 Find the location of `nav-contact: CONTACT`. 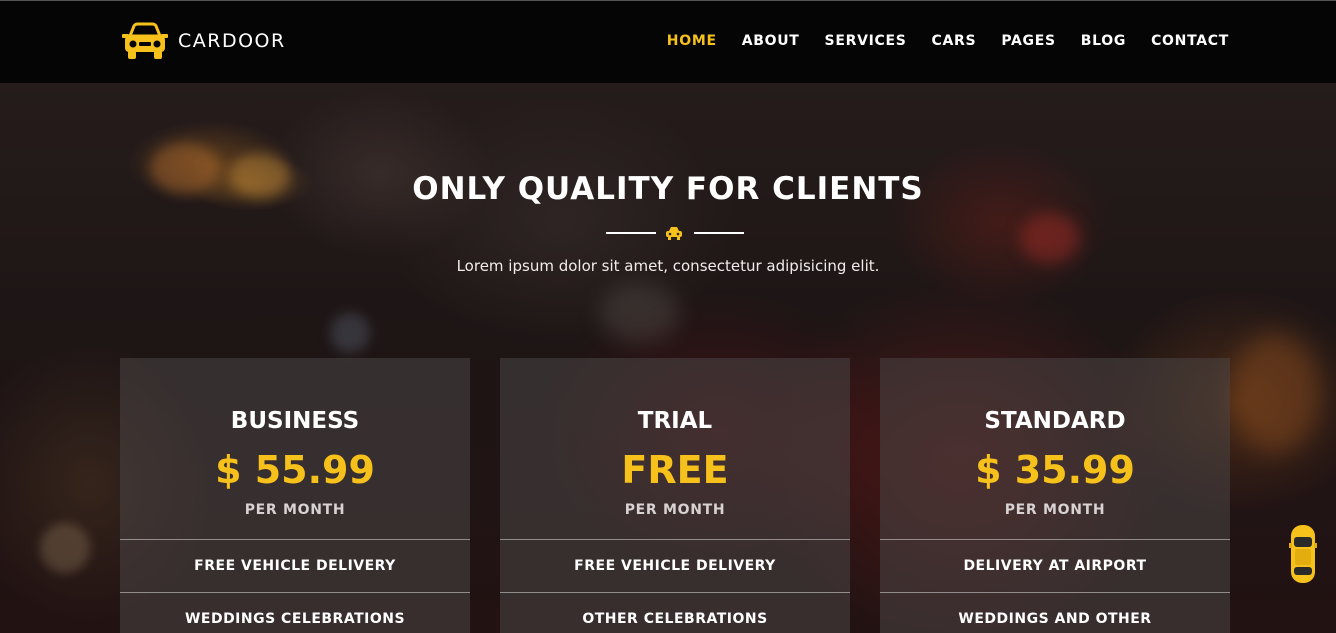

nav-contact: CONTACT is located at coordinates (1190, 41).